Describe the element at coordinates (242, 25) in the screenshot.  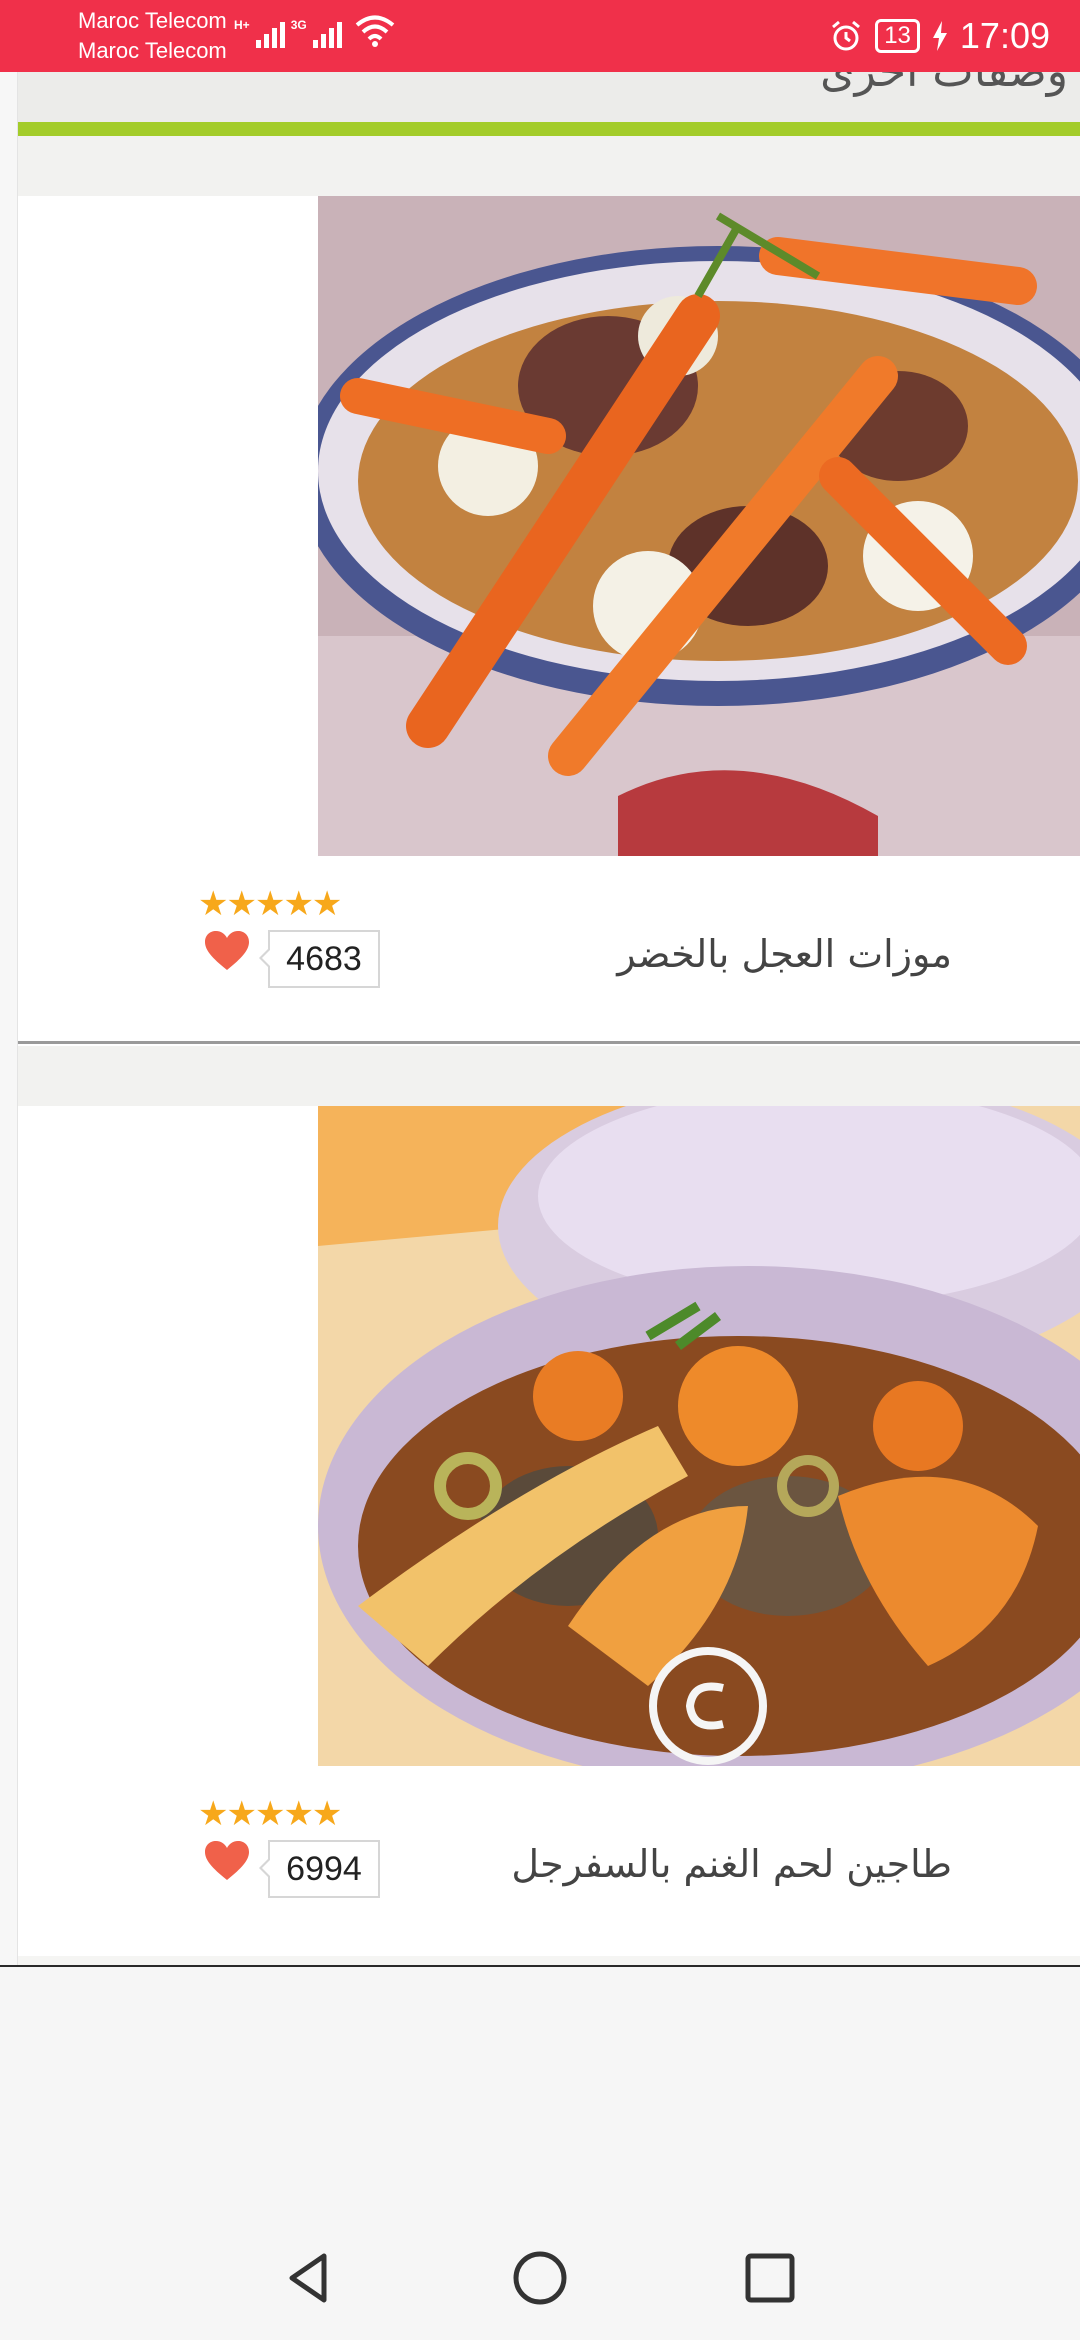
I see `network-type-1: H+` at that location.